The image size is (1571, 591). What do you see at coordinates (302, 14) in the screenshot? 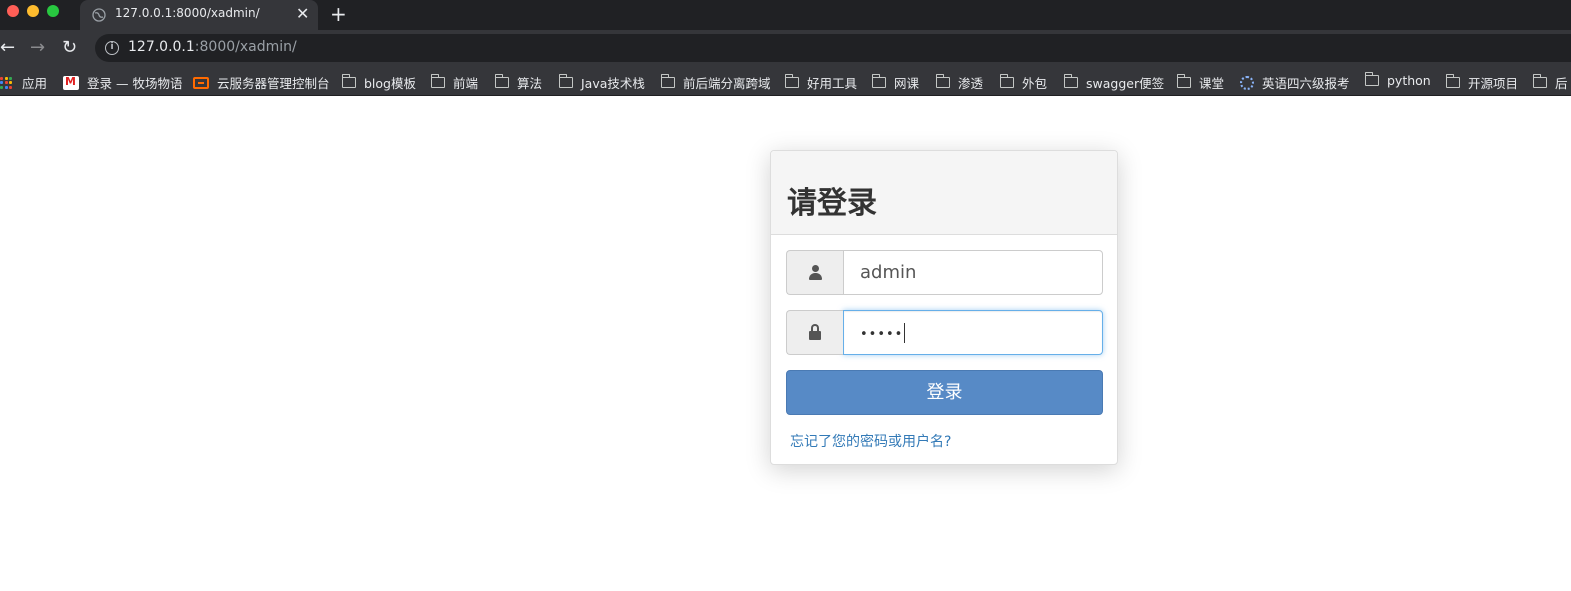
I see `tab-close-icon: ✕` at bounding box center [302, 14].